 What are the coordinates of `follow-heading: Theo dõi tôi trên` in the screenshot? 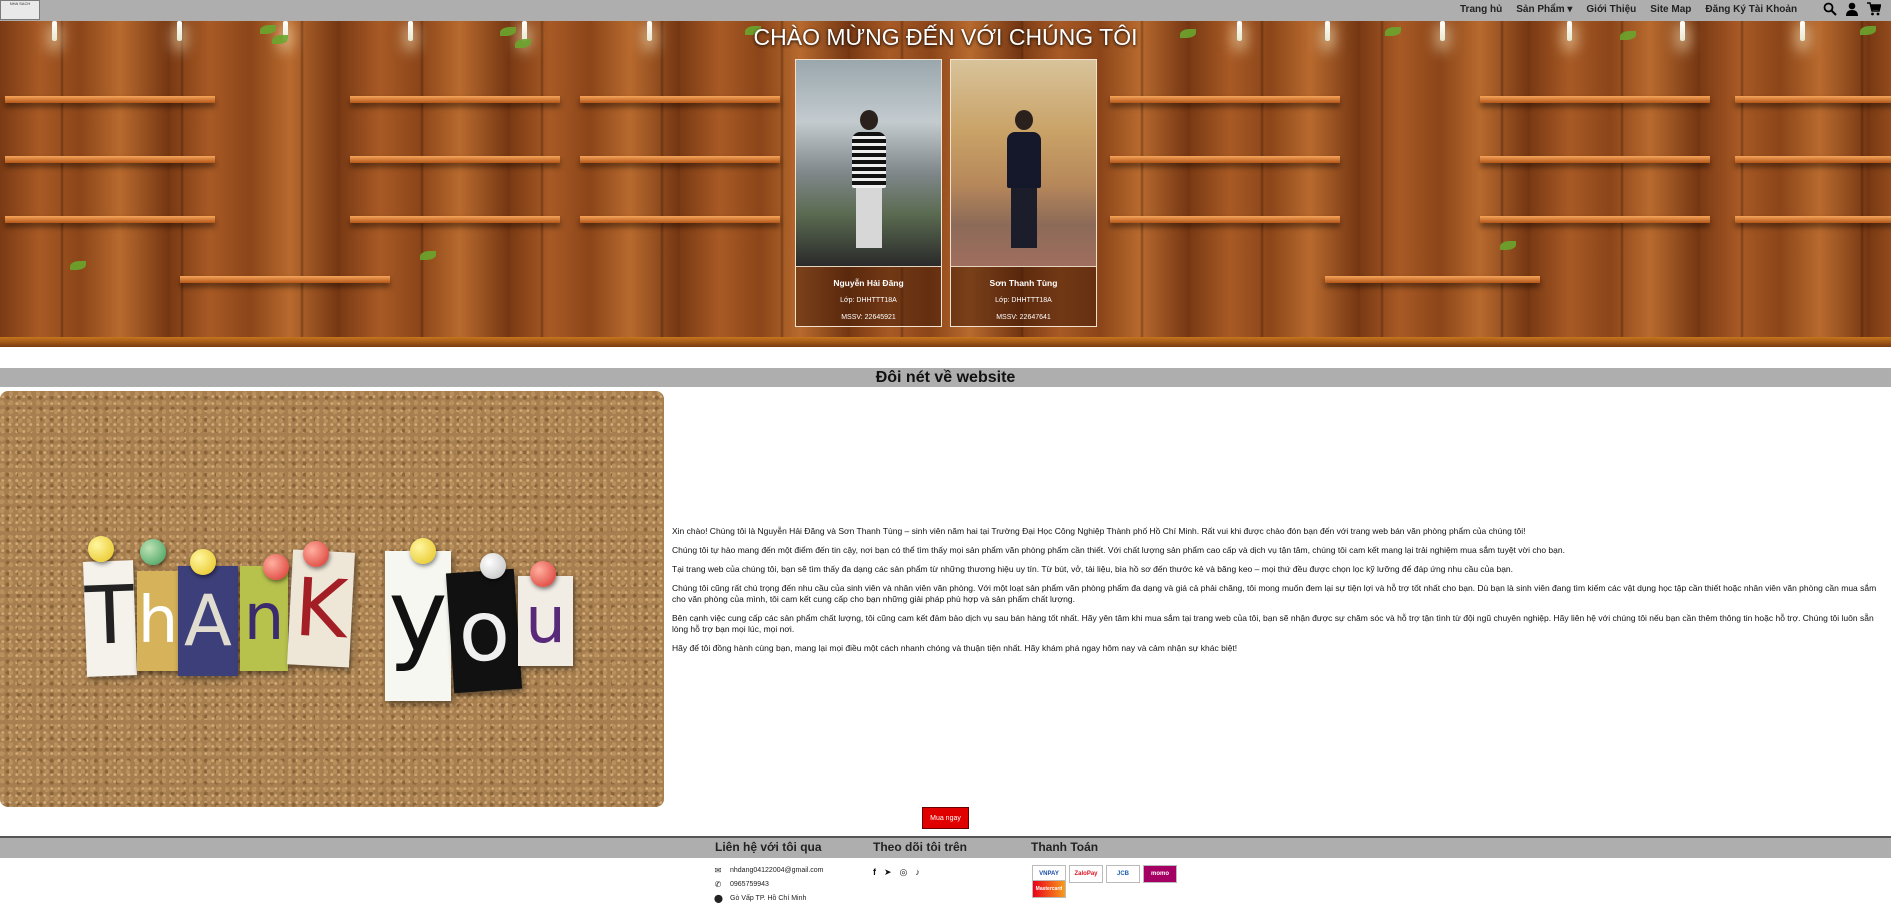 It's located at (920, 847).